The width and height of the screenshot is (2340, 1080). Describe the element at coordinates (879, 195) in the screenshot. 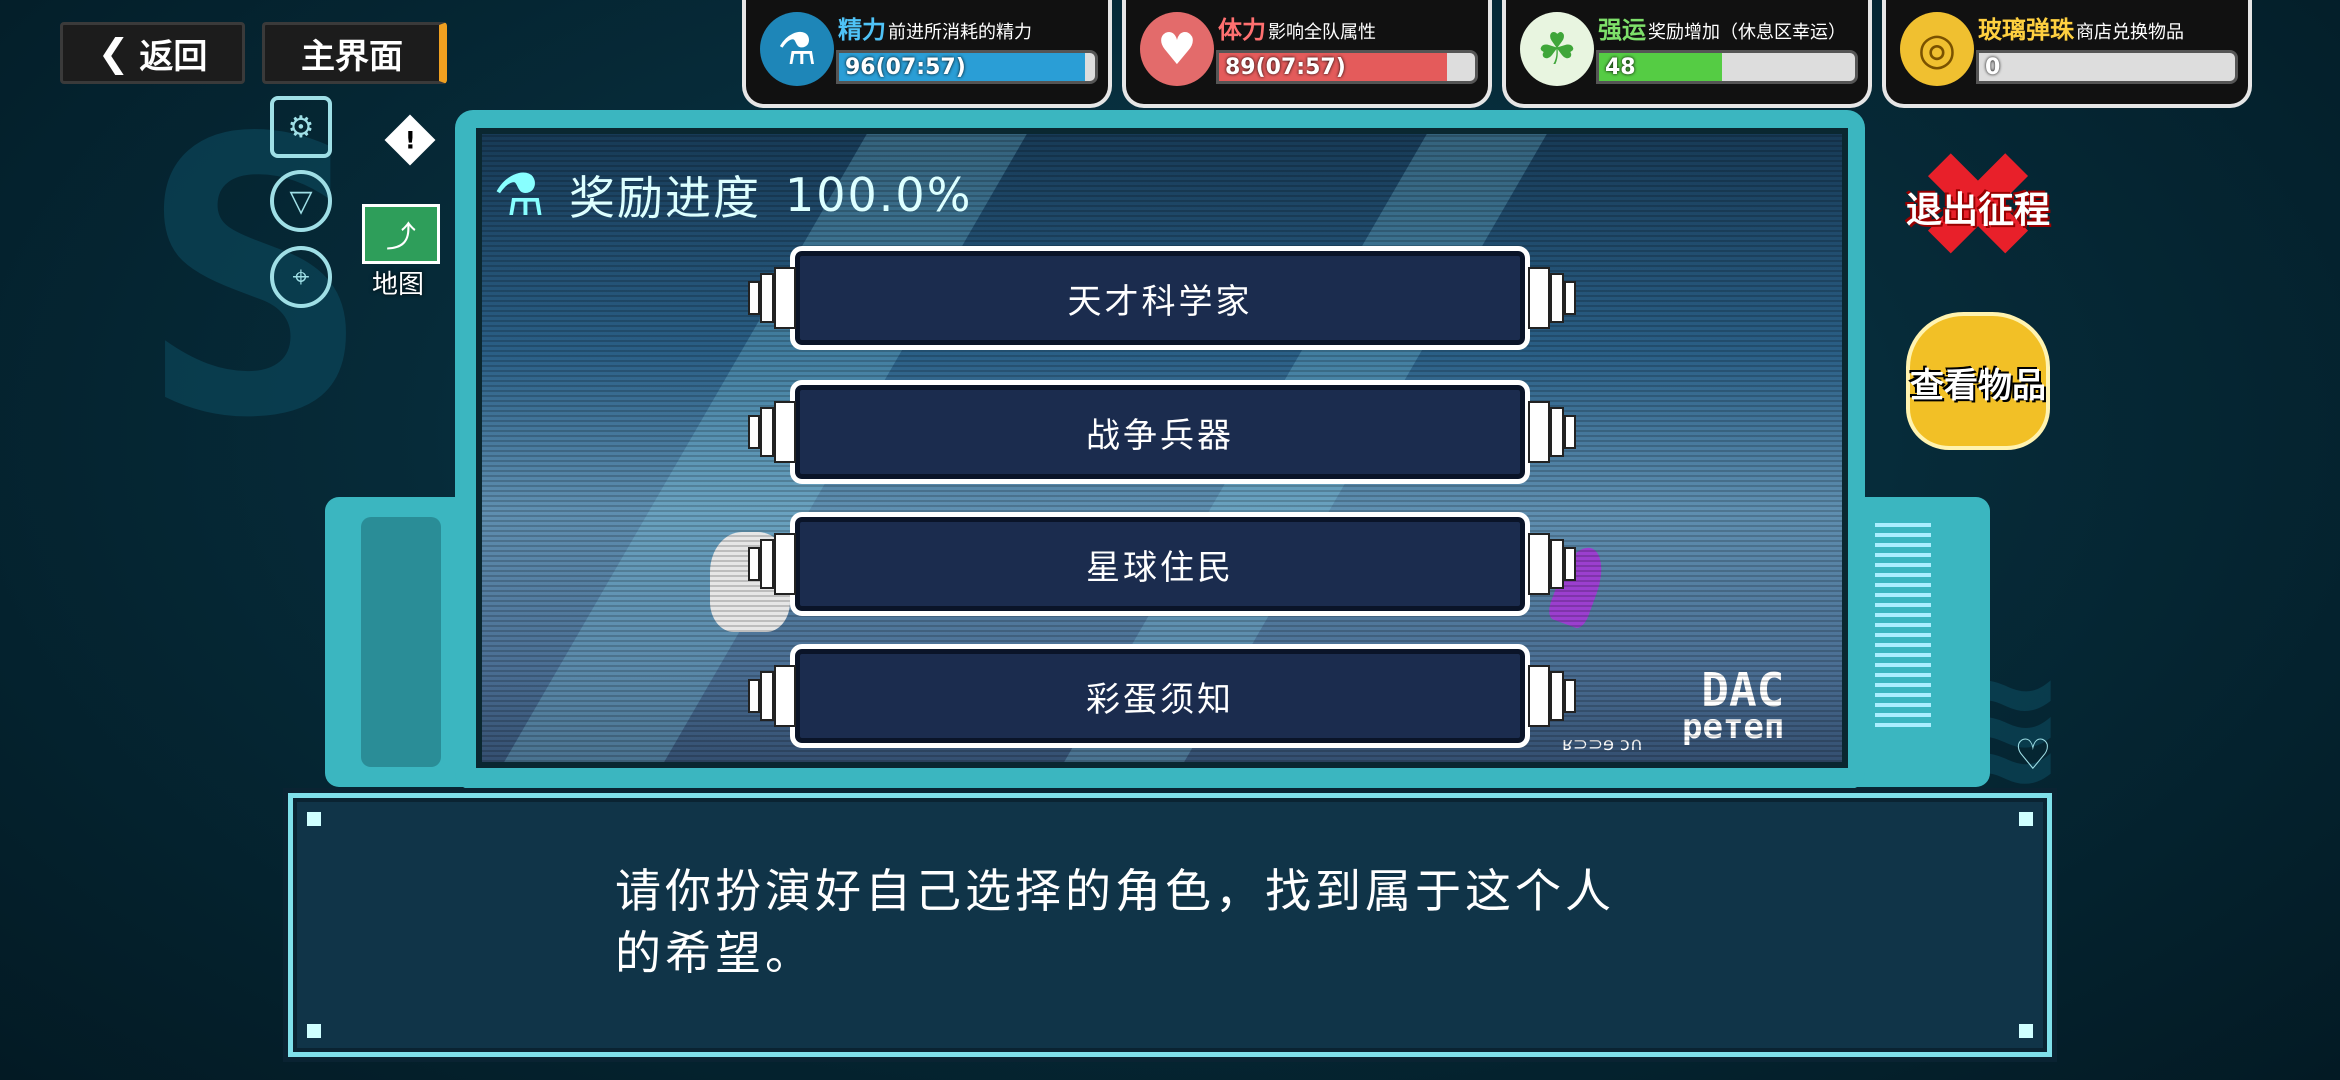

I see `progress-value: 100.0%` at that location.